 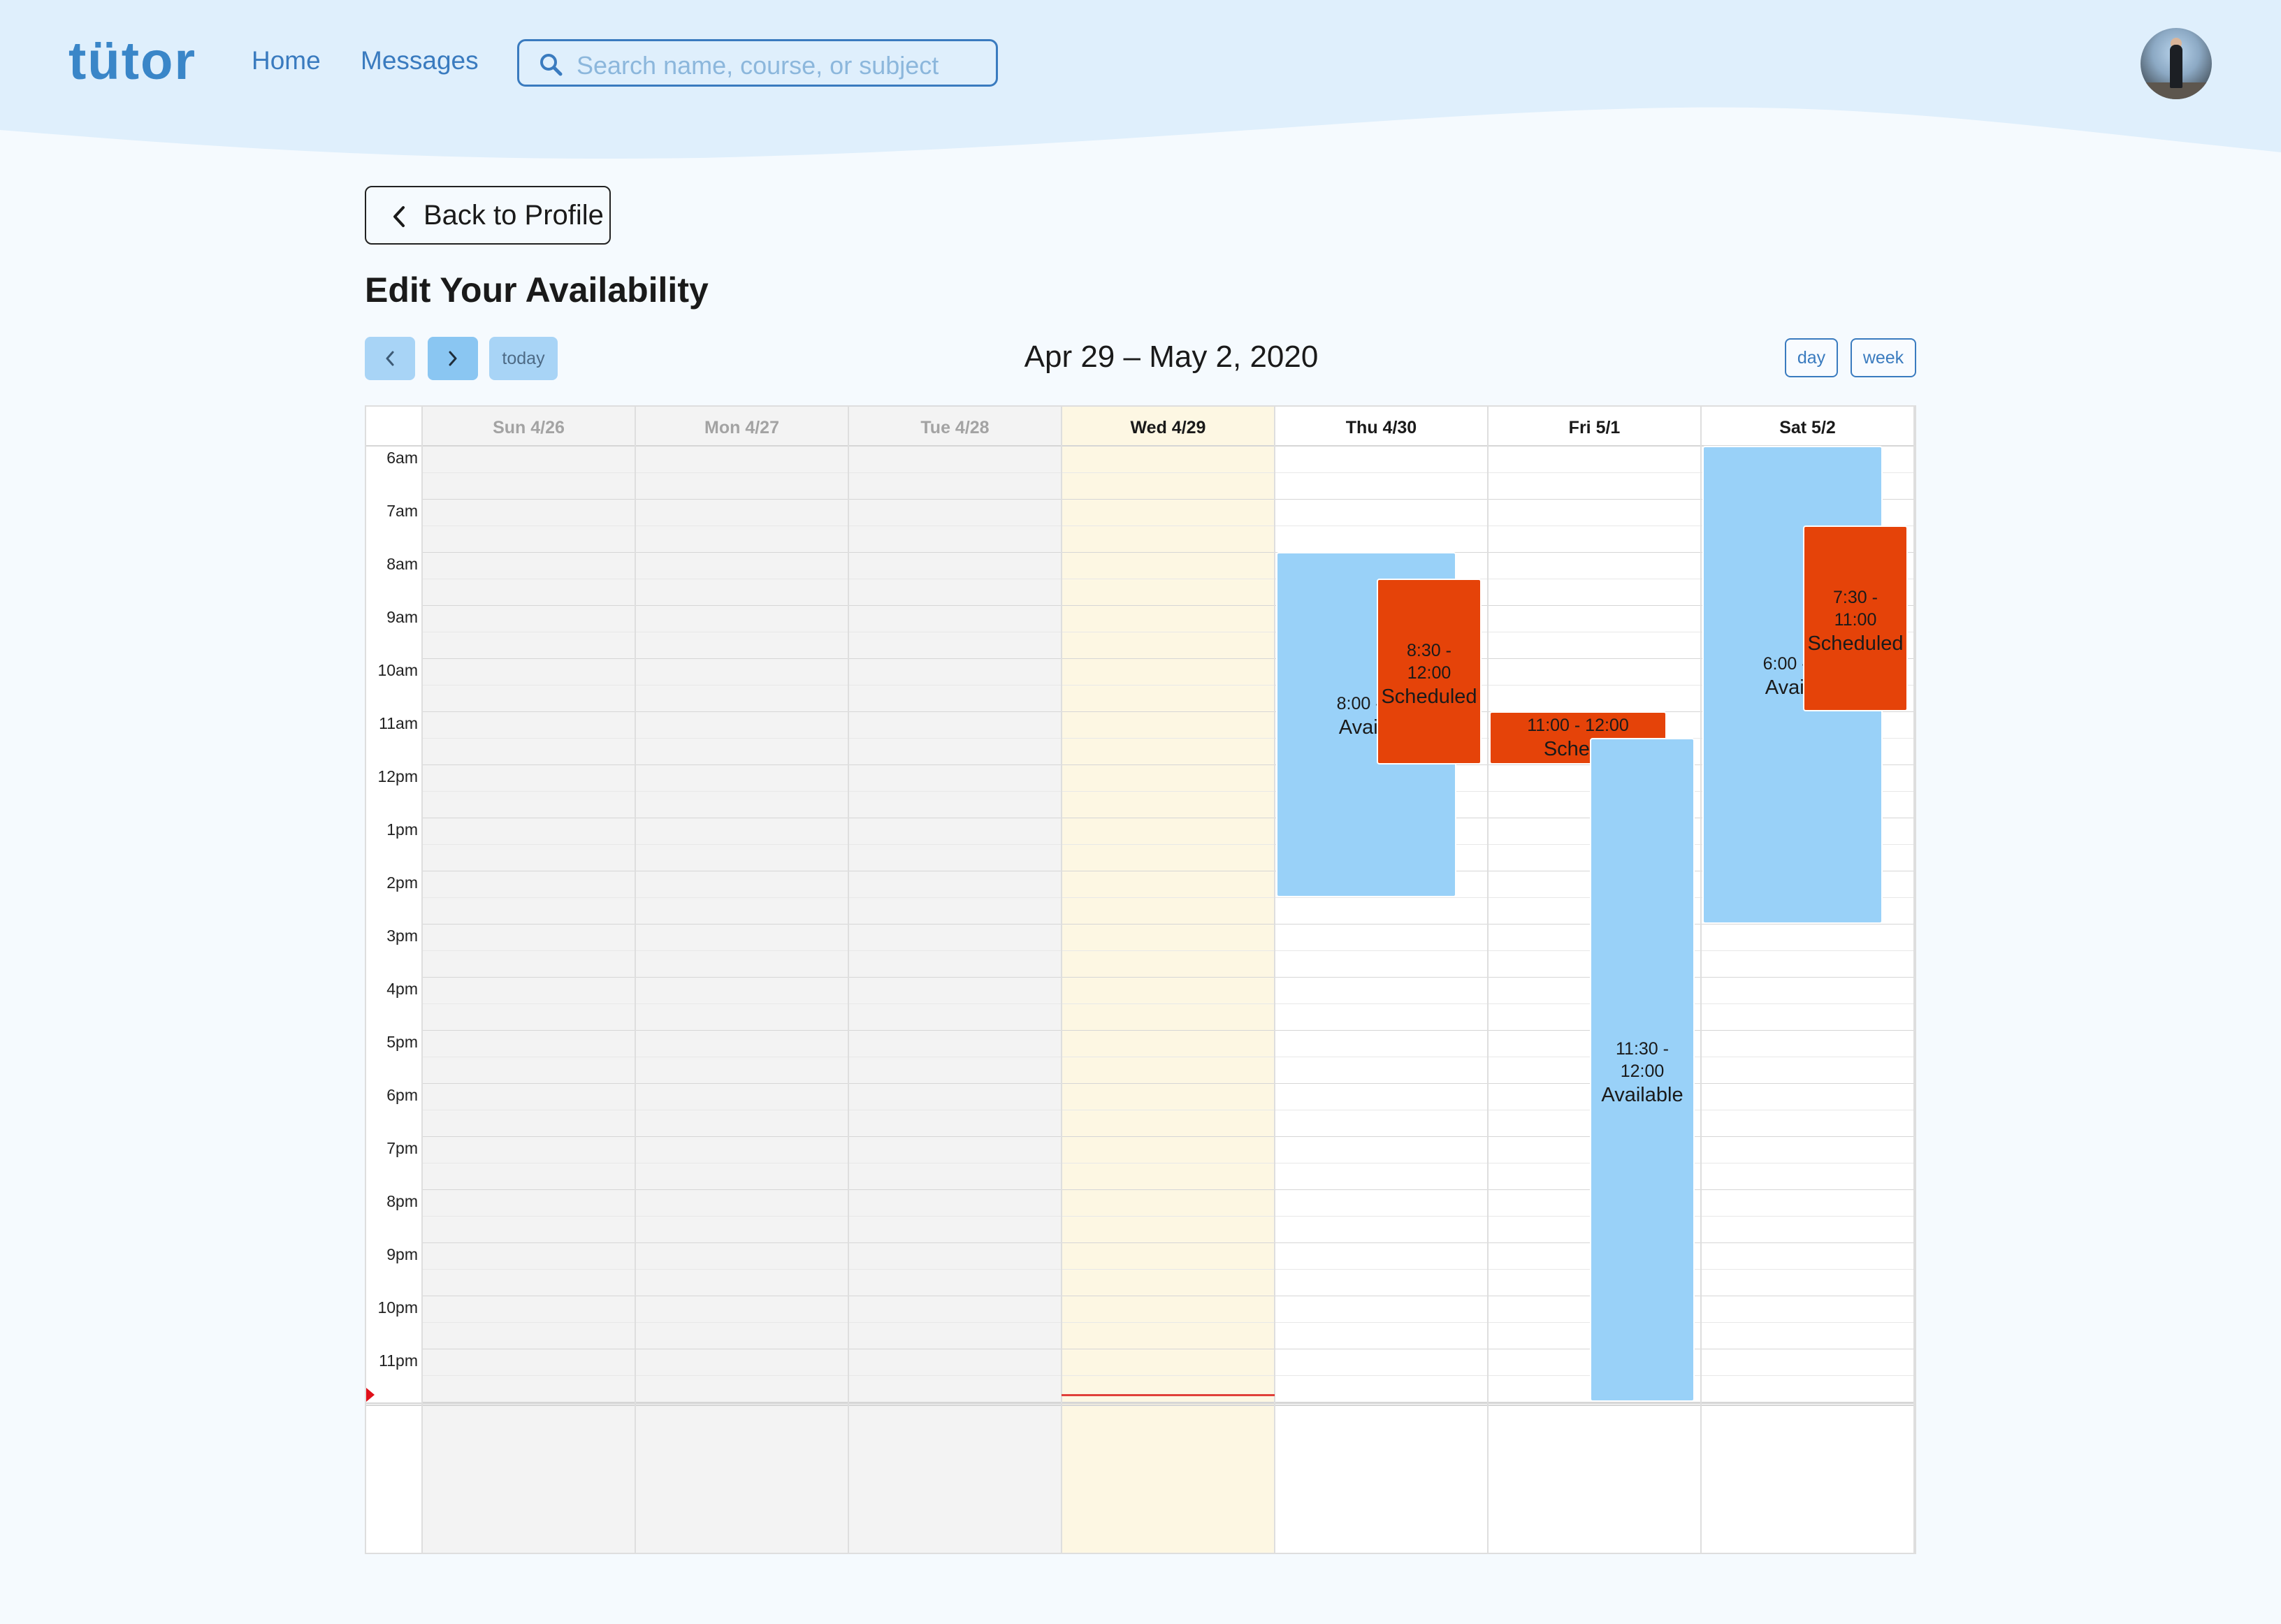 What do you see at coordinates (1171, 357) in the screenshot?
I see `date-range-title: Apr 29 – May 2, 2020` at bounding box center [1171, 357].